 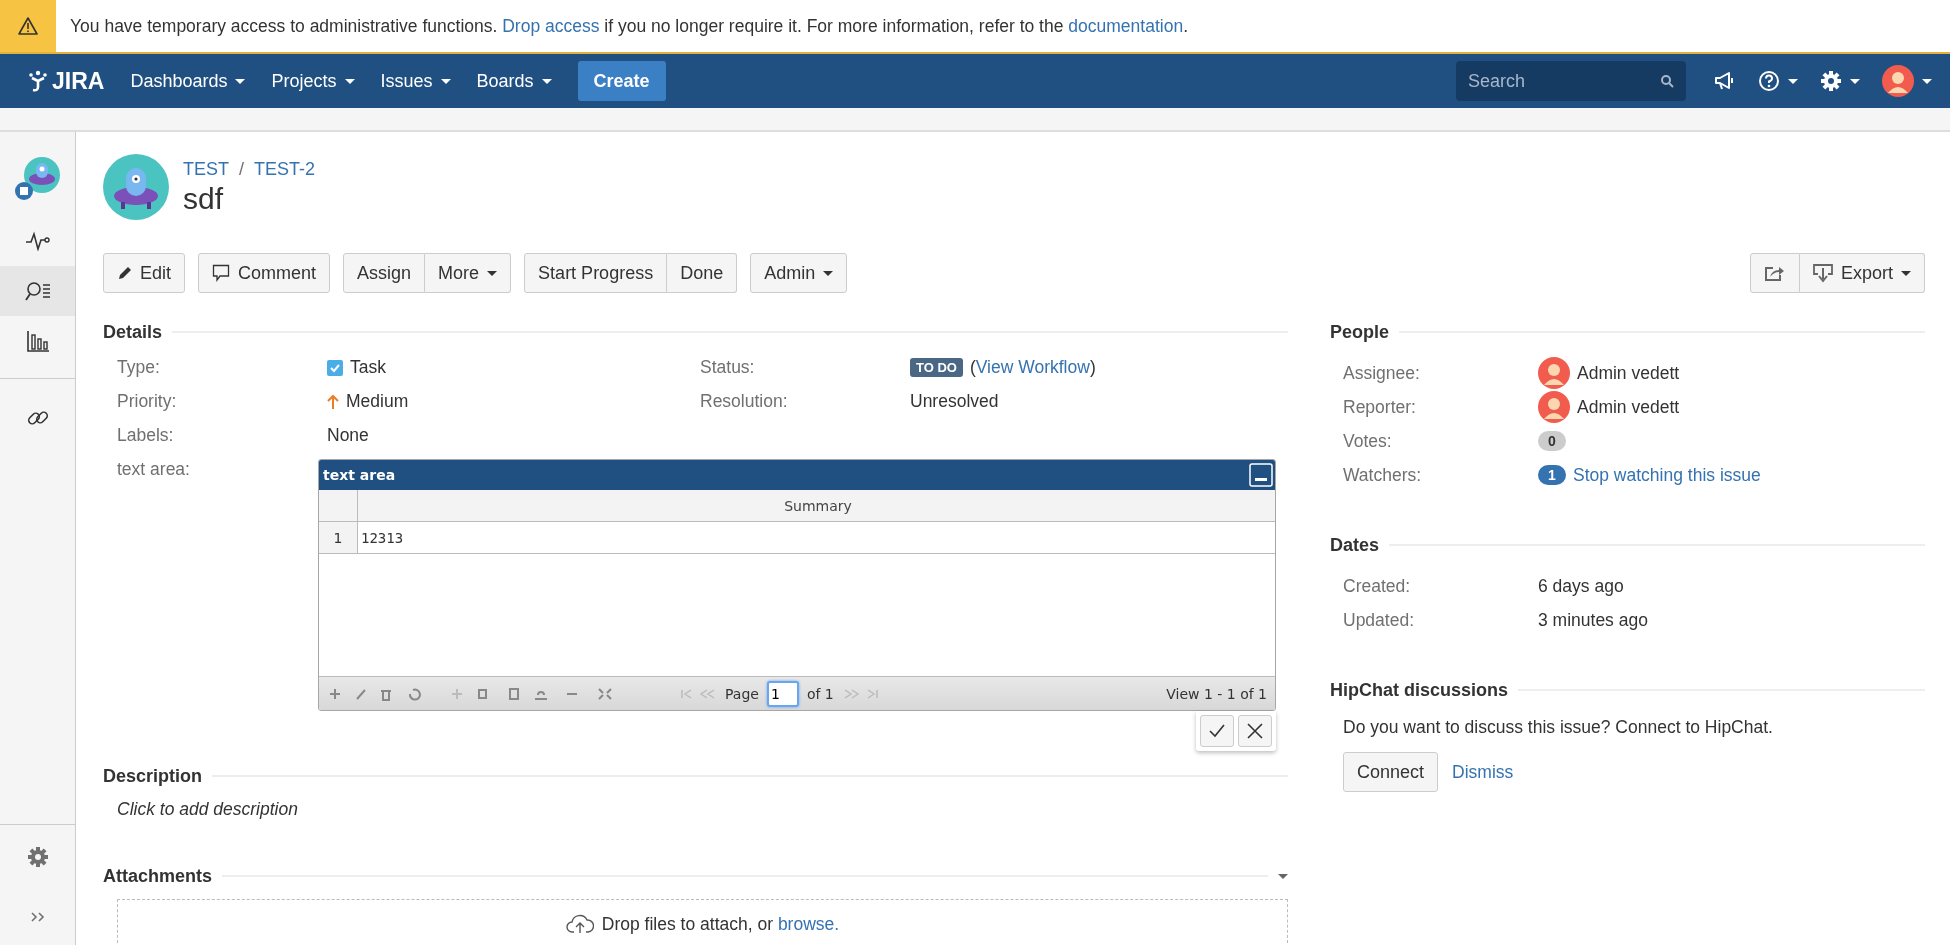 I want to click on issue-title: sdf, so click(x=249, y=198).